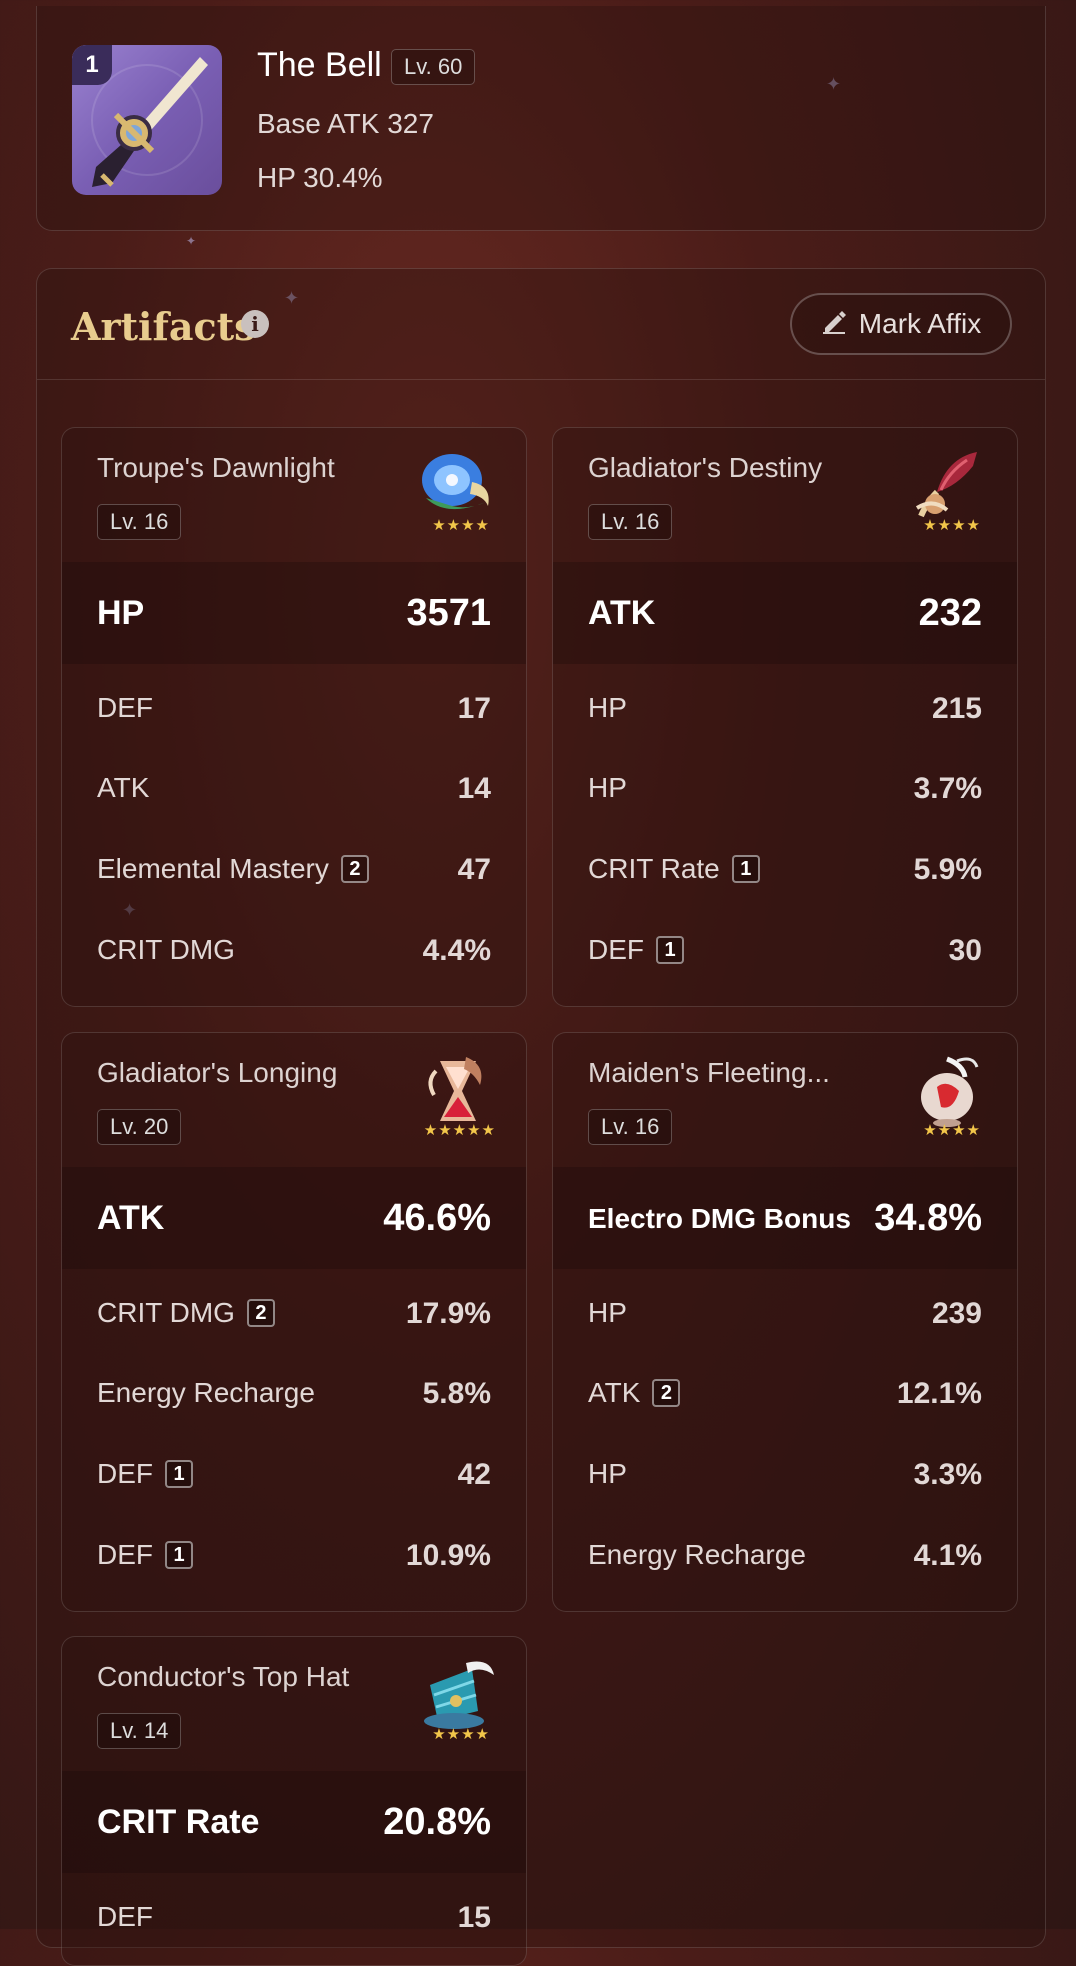 Image resolution: width=1076 pixels, height=1966 pixels. Describe the element at coordinates (163, 326) in the screenshot. I see `artifacts-title: Artifacts` at that location.